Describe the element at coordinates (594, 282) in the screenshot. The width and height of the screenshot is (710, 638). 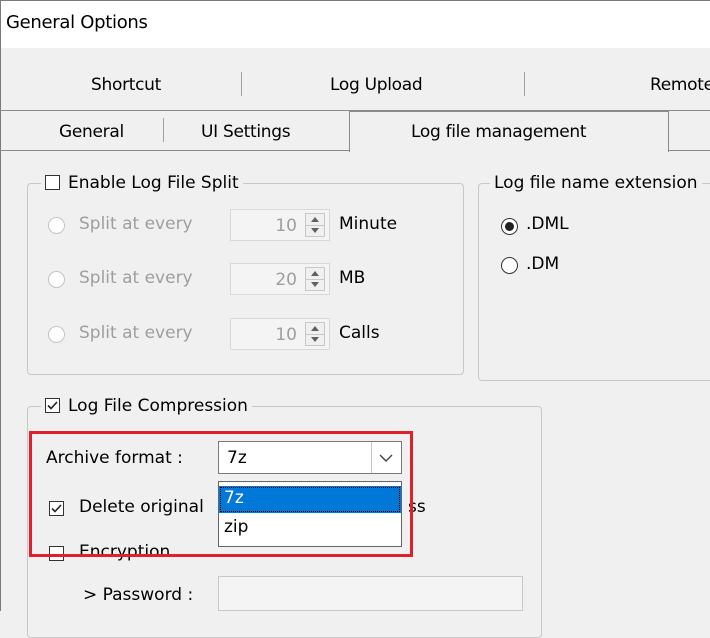
I see `extension-groupbox` at that location.